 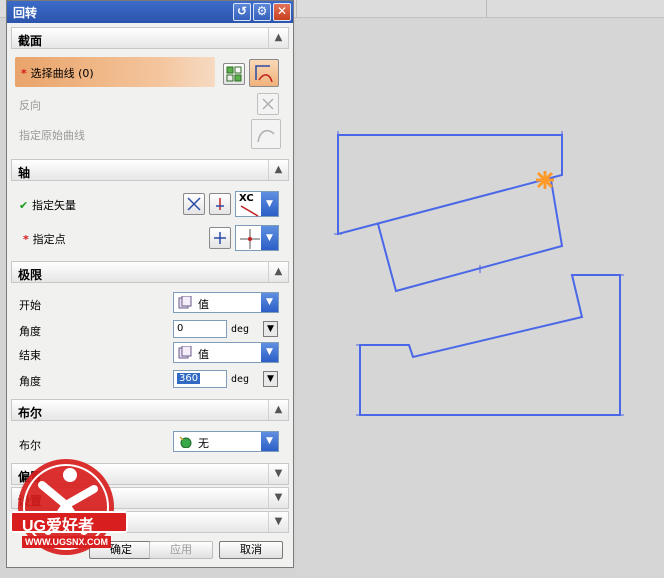 What do you see at coordinates (270, 329) in the screenshot?
I see `start-angle-spin-icon: ▼` at bounding box center [270, 329].